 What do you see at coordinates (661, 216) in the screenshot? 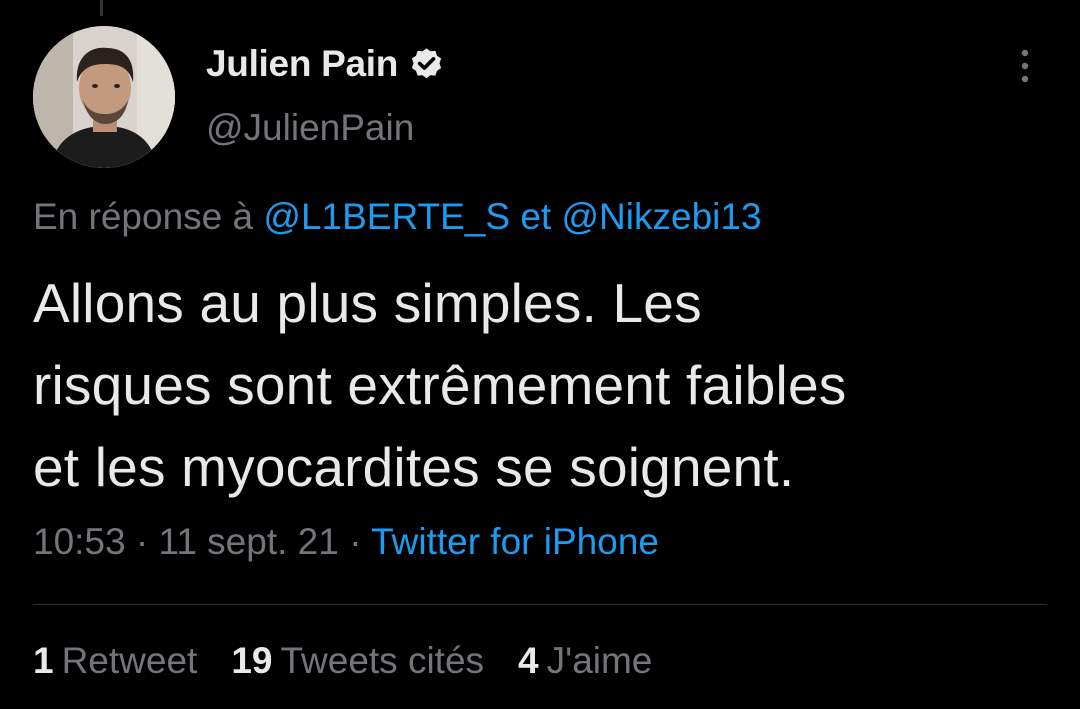
I see `reply-mention-2: @Nikzebi13` at bounding box center [661, 216].